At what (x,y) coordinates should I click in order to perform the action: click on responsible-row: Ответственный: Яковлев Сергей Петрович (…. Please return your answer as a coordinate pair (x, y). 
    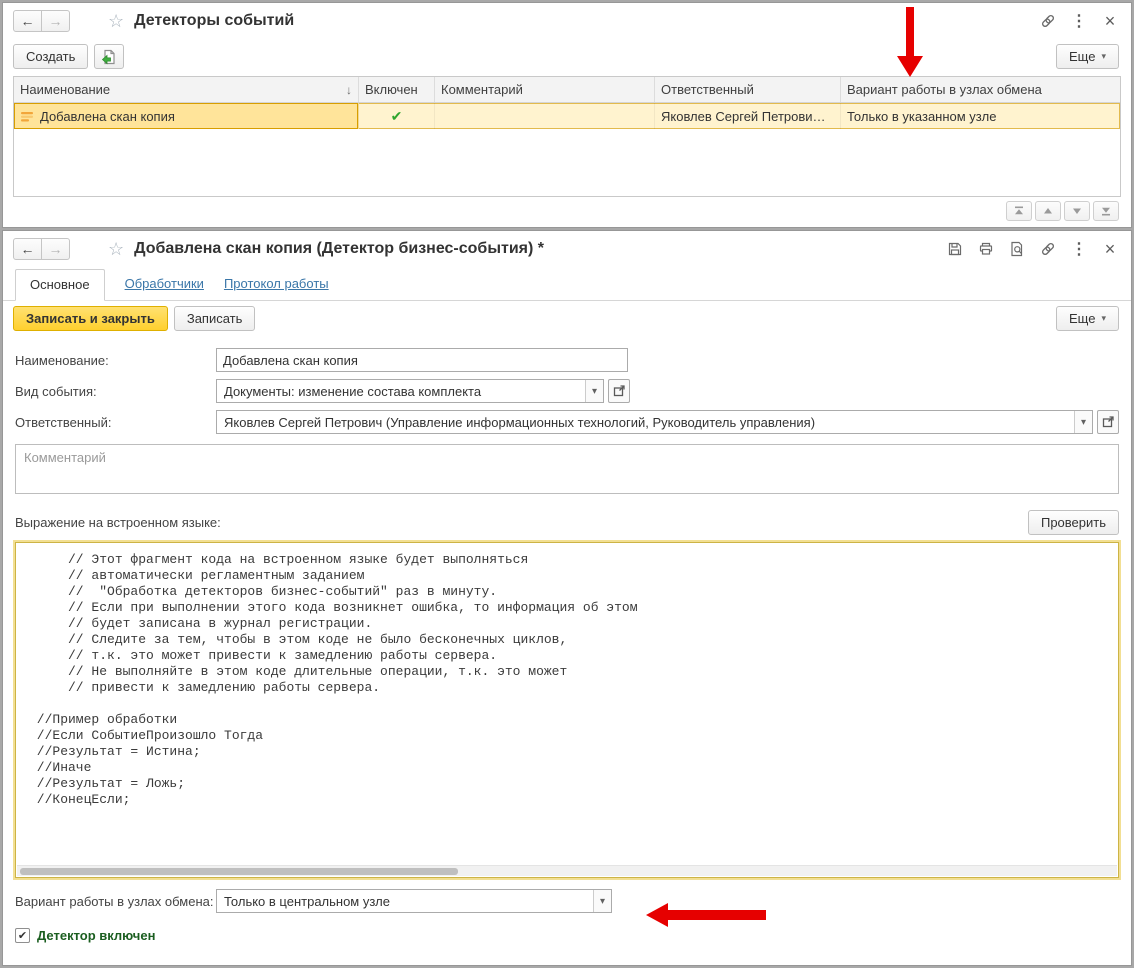
    Looking at the image, I should click on (567, 422).